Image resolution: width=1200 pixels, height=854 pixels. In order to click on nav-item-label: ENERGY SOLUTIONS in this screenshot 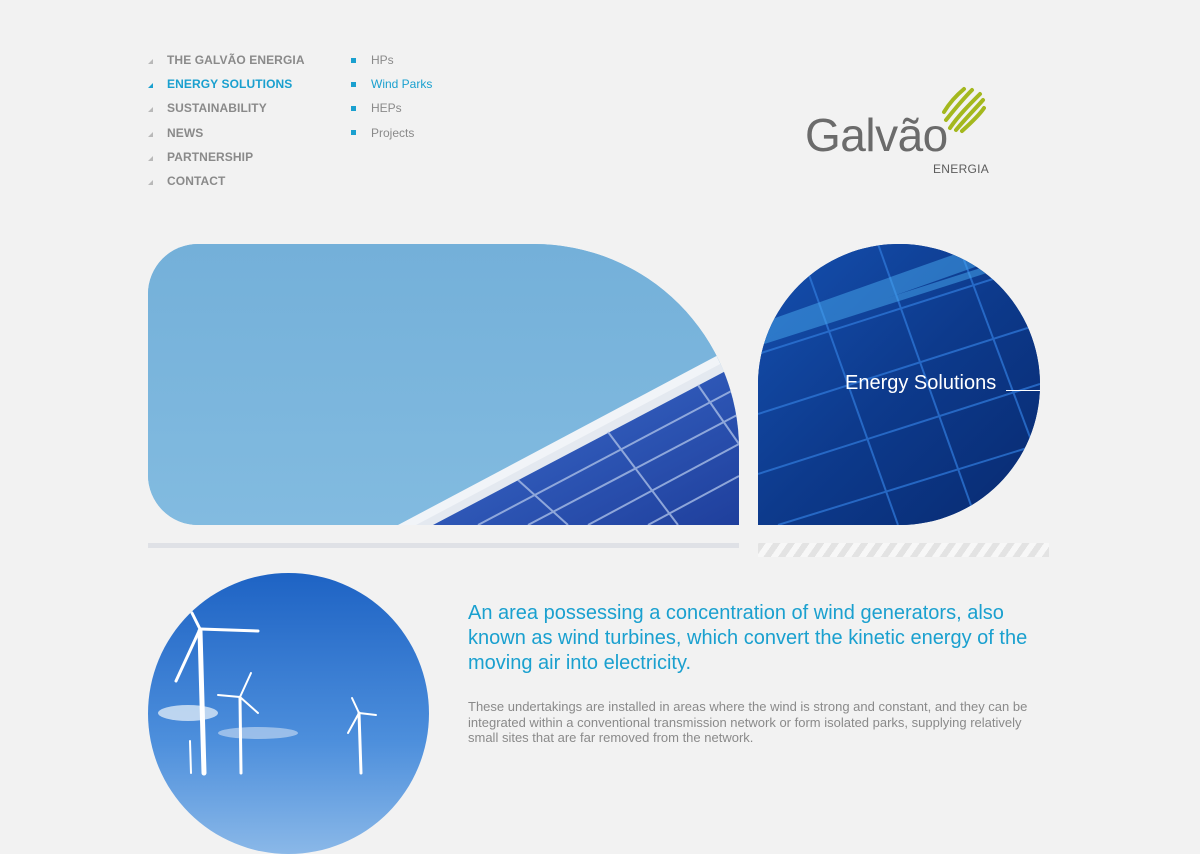, I will do `click(230, 84)`.